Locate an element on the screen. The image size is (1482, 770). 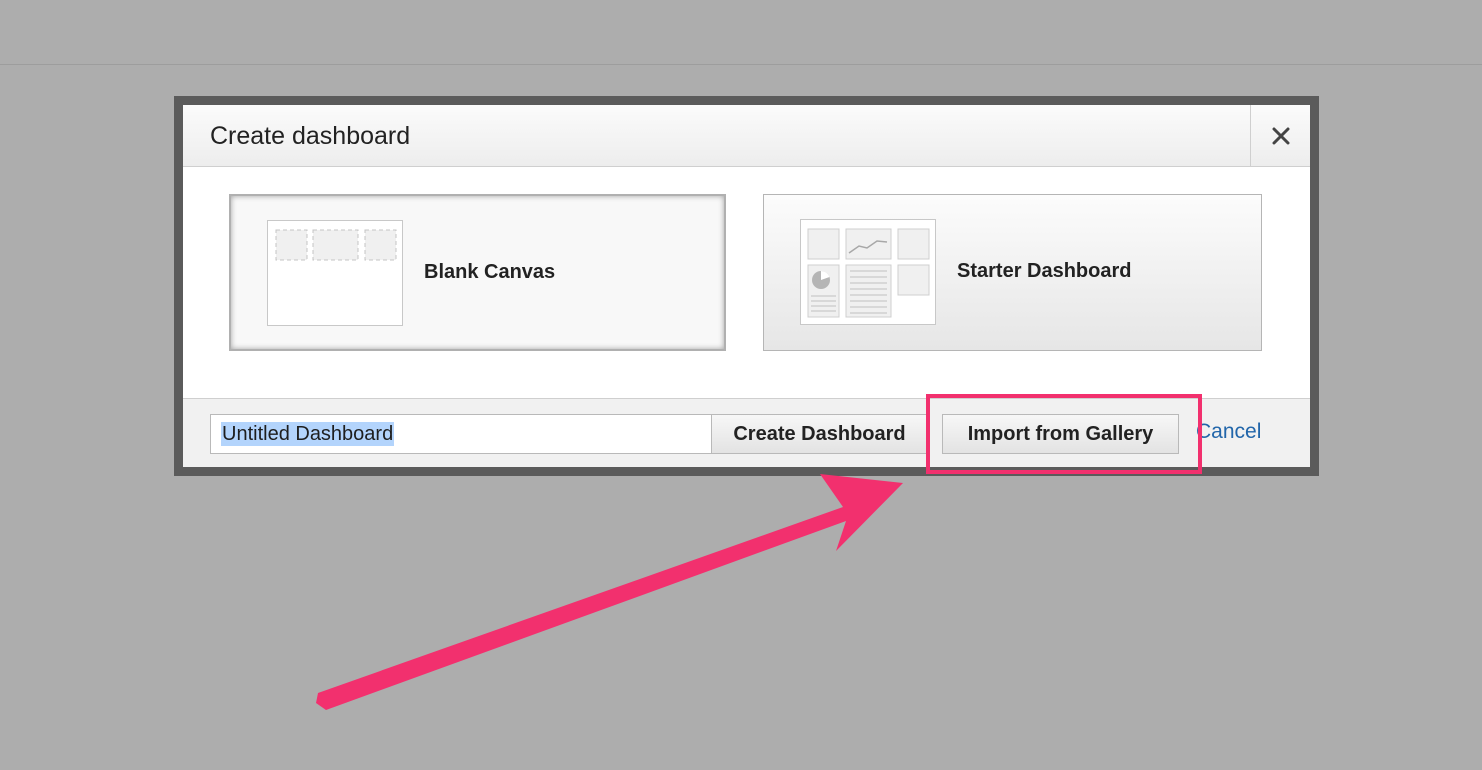
page-background-header is located at coordinates (741, 32).